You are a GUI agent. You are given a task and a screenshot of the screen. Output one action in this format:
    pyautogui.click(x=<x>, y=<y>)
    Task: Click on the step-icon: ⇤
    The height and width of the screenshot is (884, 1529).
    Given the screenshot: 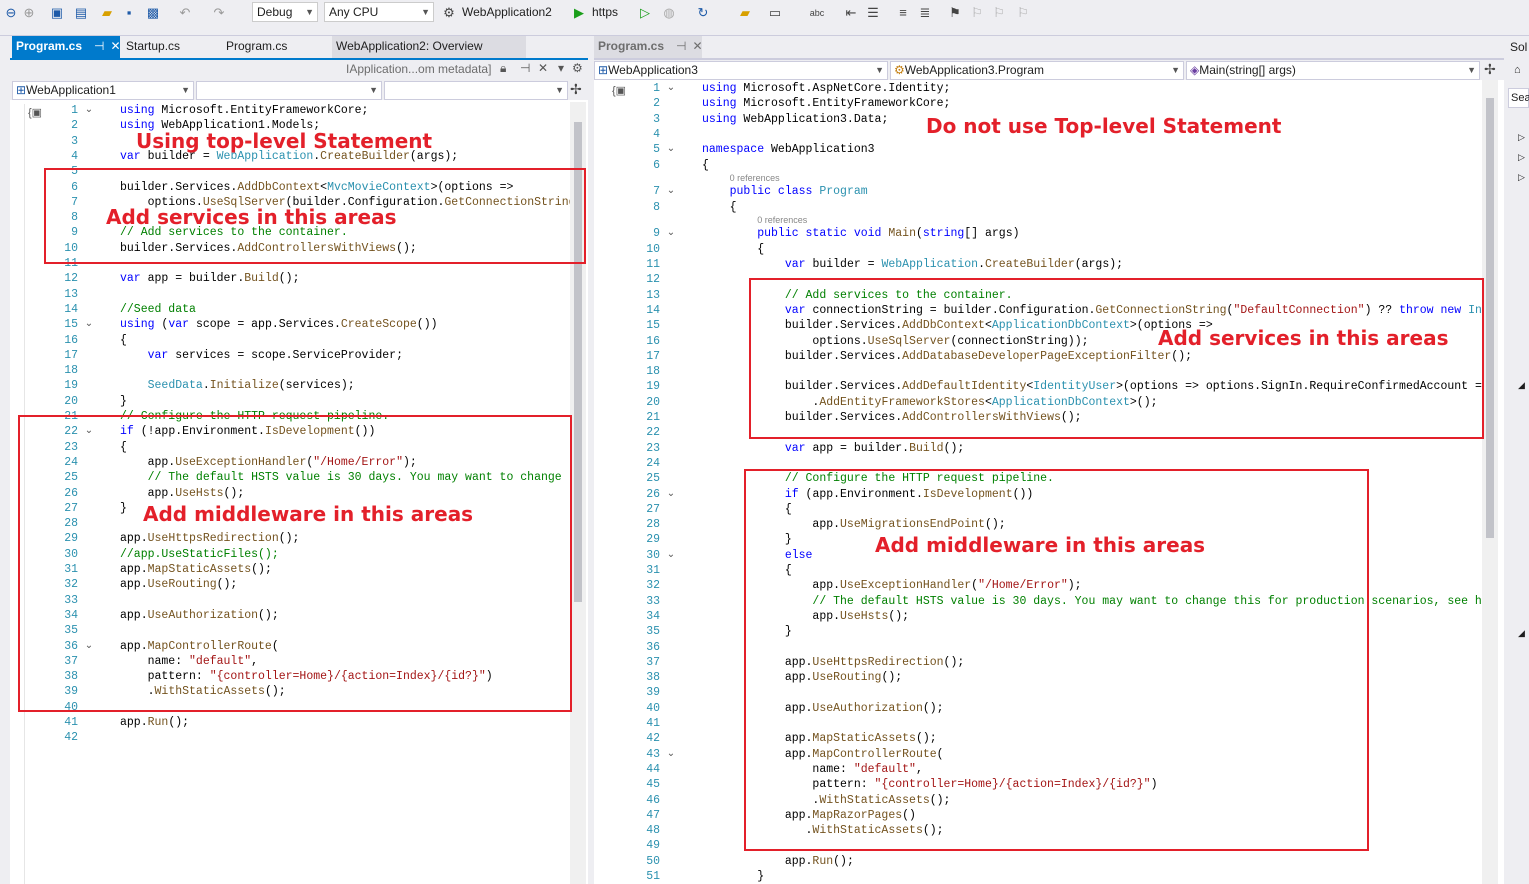 What is the action you would take?
    pyautogui.click(x=851, y=13)
    